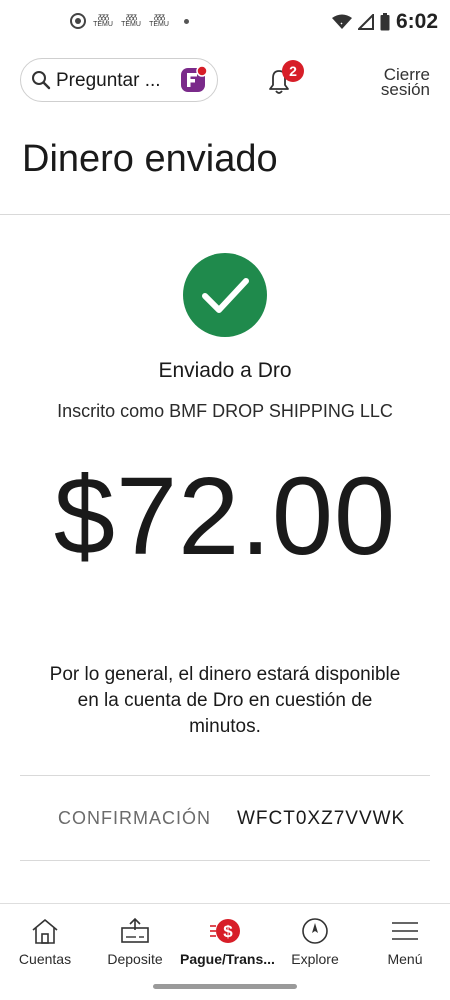 Image resolution: width=450 pixels, height=1000 pixels. Describe the element at coordinates (41, 80) in the screenshot. I see `search-icon` at that location.